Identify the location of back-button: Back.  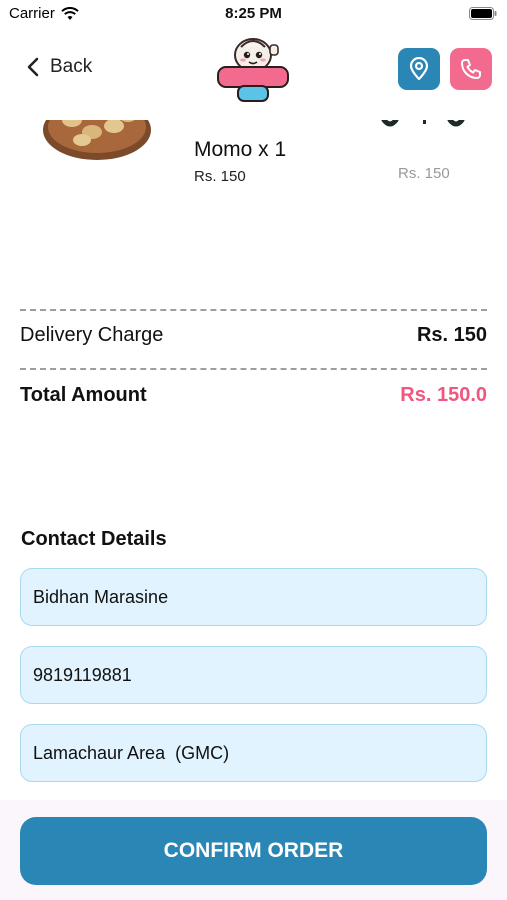
(59, 67).